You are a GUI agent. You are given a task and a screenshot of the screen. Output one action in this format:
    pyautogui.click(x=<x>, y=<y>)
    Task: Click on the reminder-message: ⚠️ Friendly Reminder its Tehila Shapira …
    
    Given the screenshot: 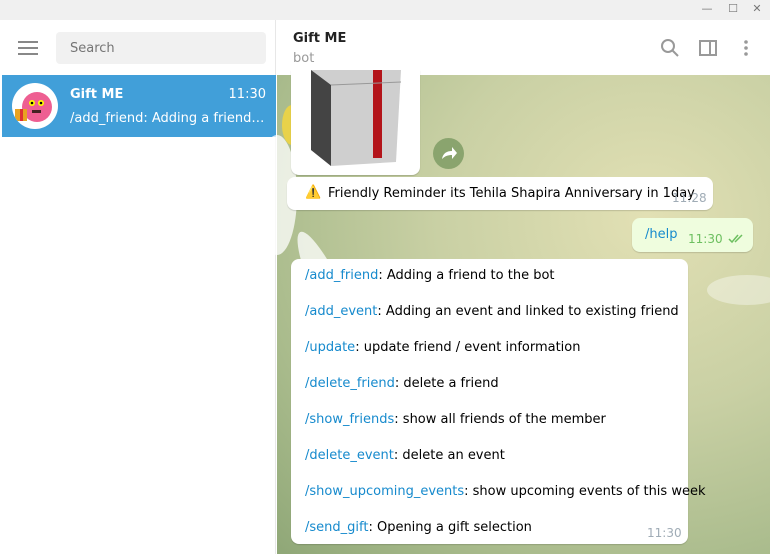 What is the action you would take?
    pyautogui.click(x=500, y=193)
    